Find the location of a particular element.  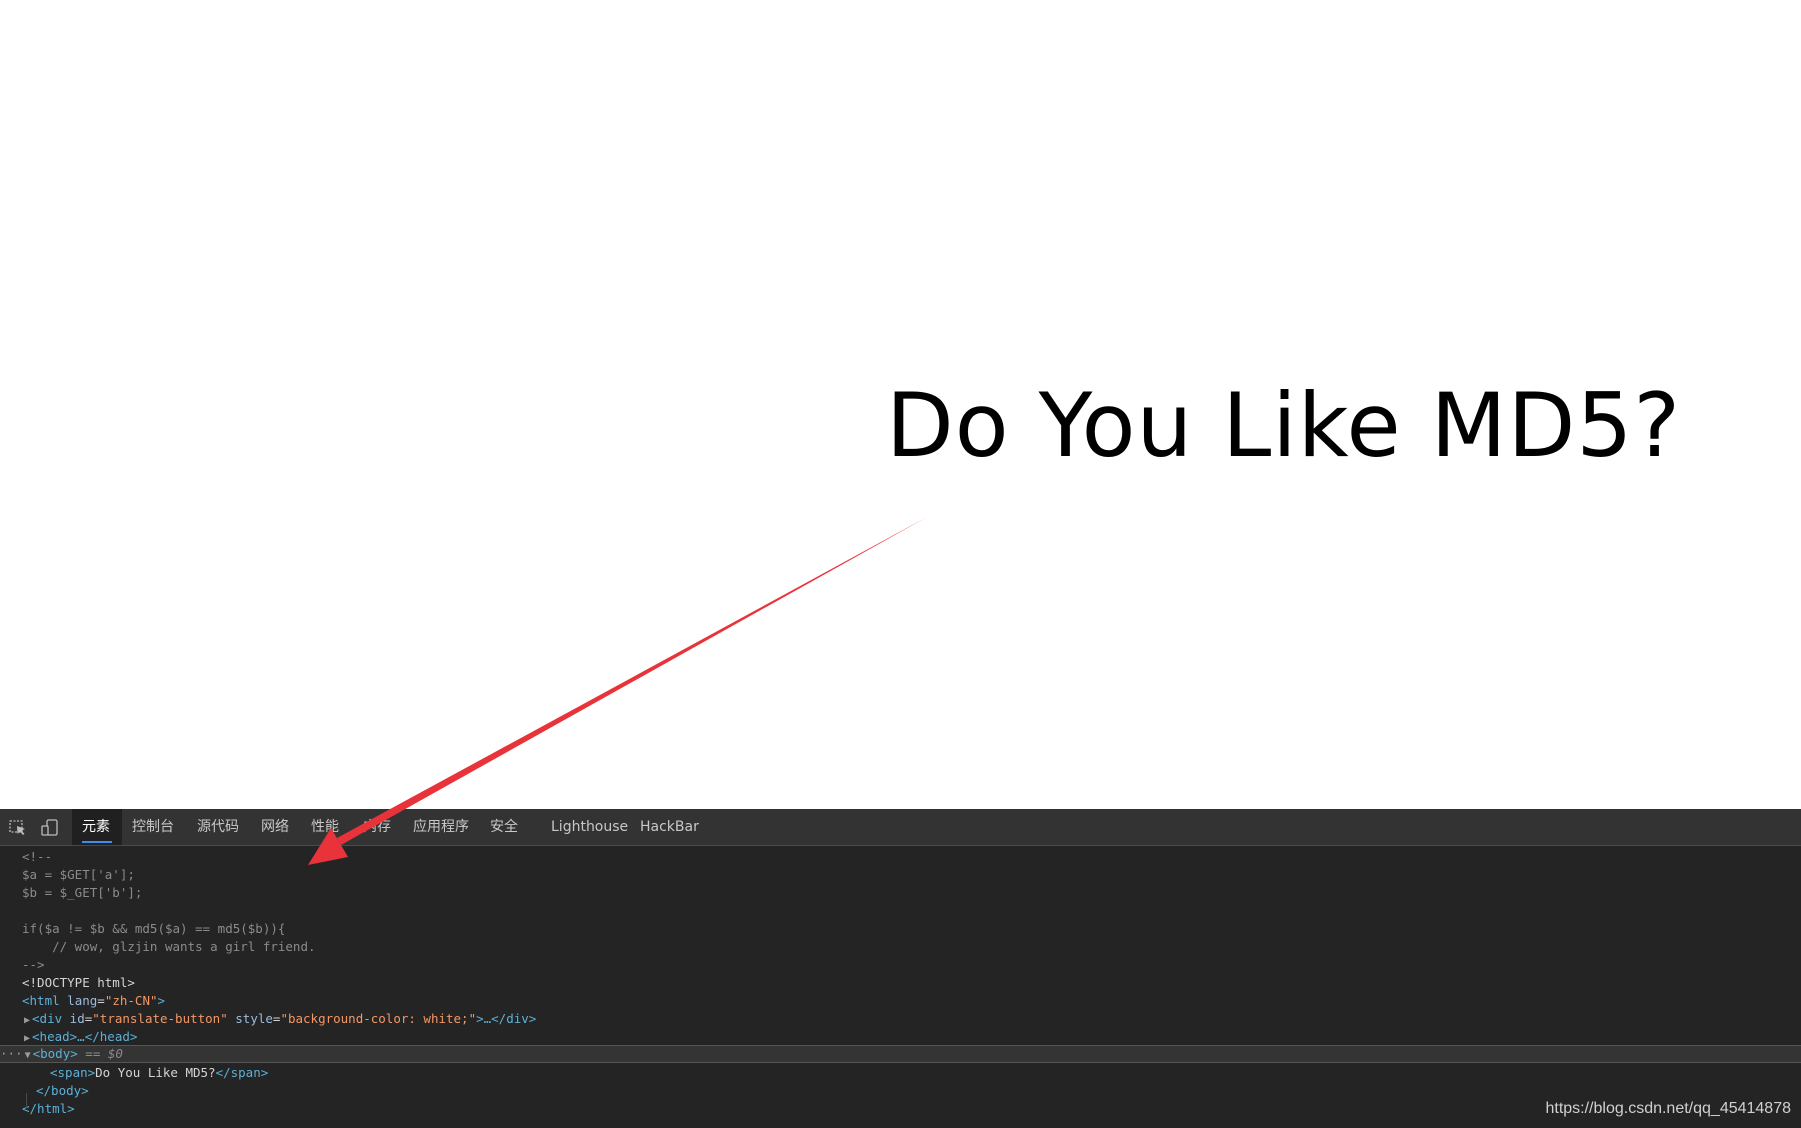

dom-line-get-b: $b = $_GET['b']; is located at coordinates (900, 893).